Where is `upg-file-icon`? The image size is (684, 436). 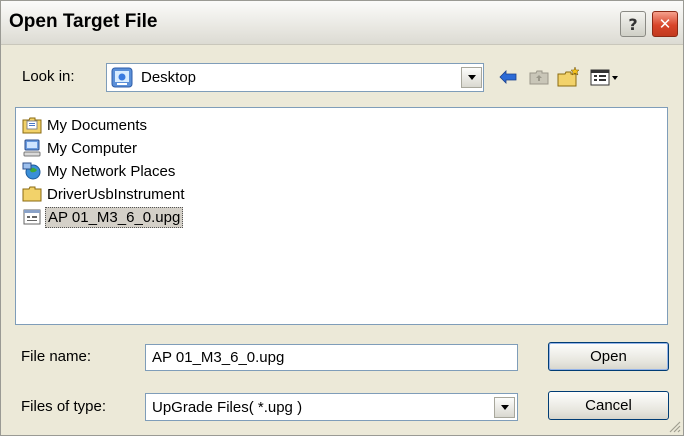
upg-file-icon is located at coordinates (32, 217).